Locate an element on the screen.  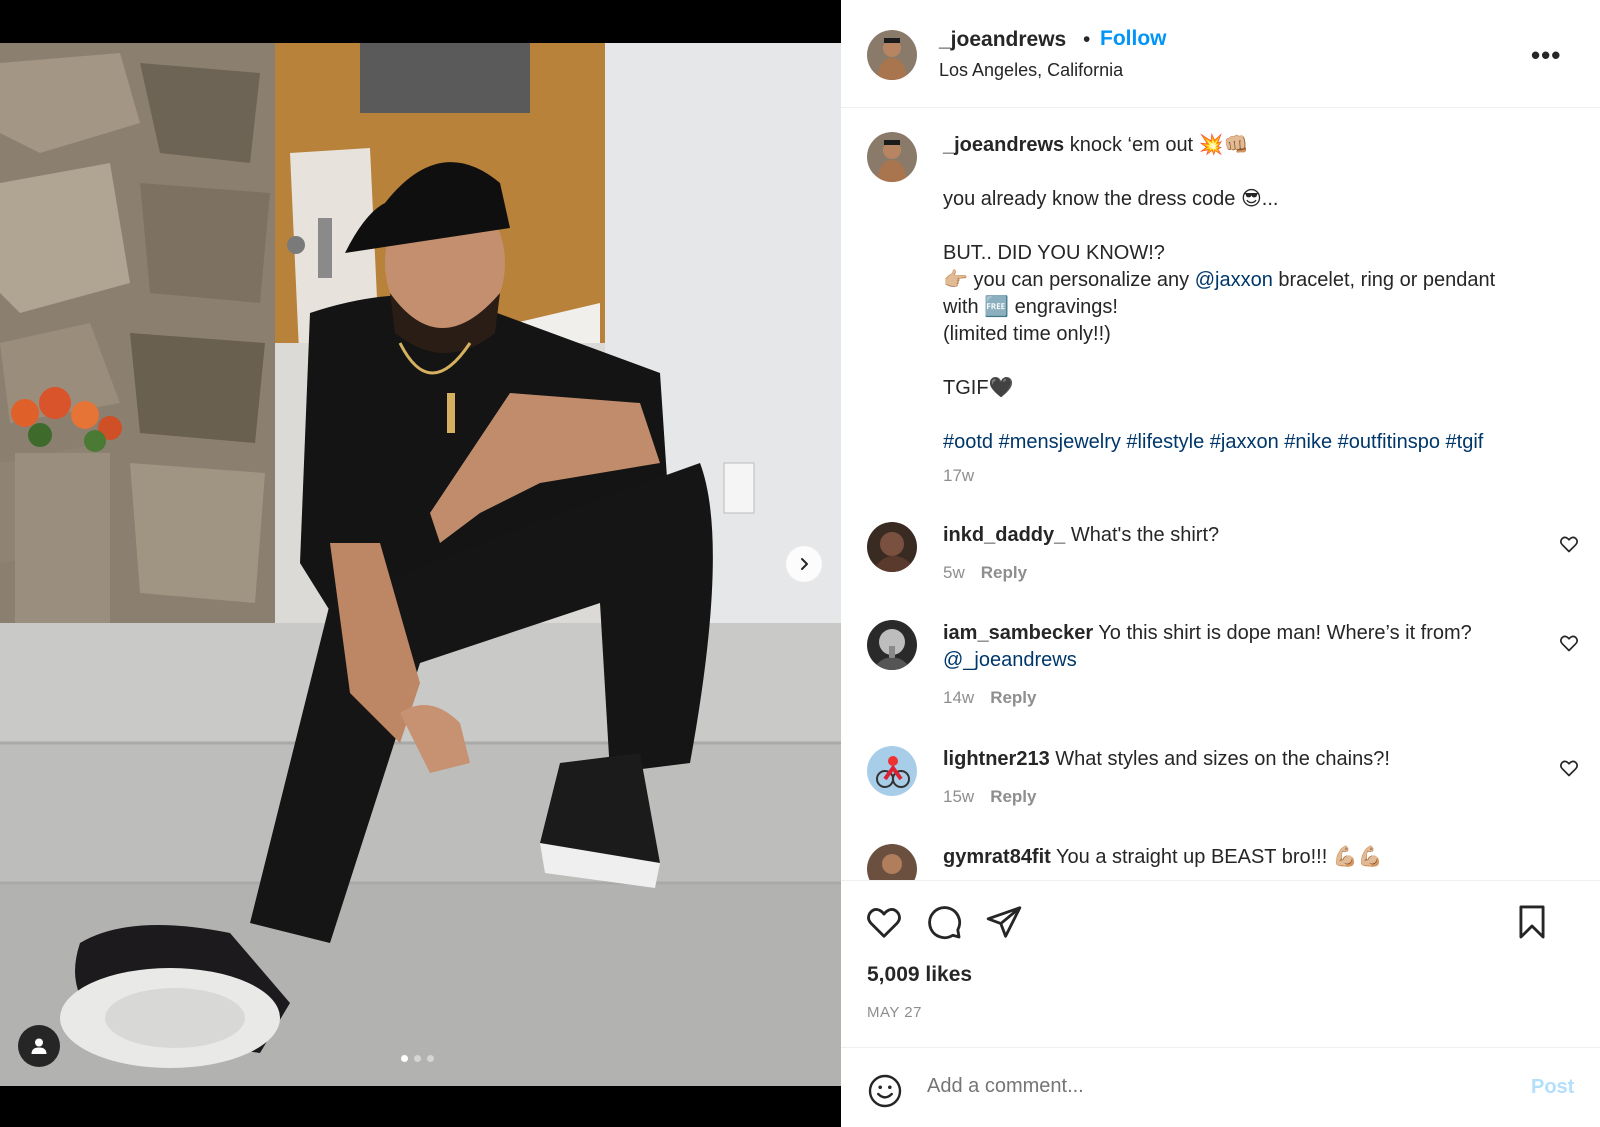
more-icon: ••• is located at coordinates (1546, 55).